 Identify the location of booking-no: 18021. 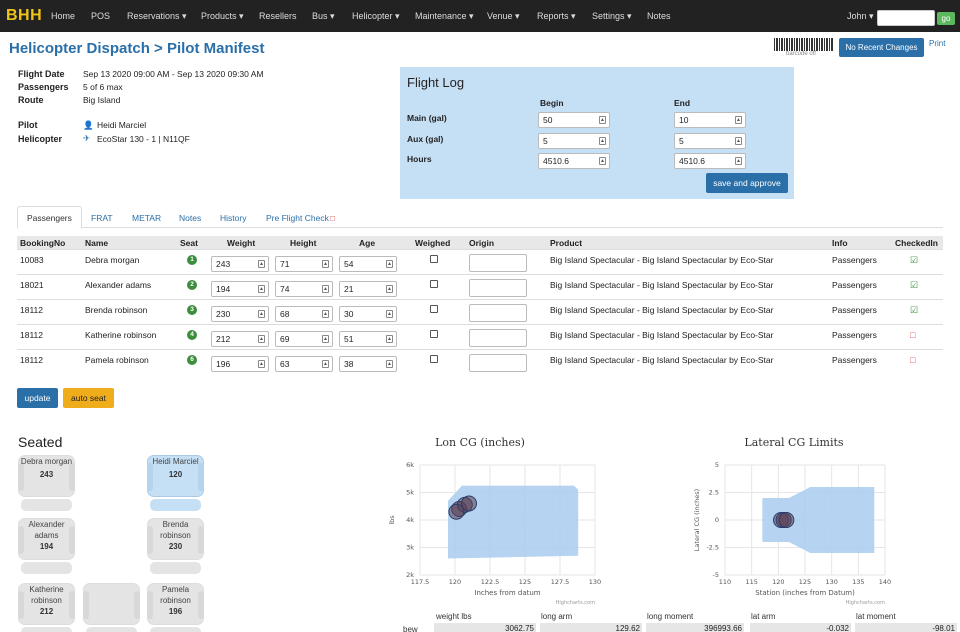
(32, 285).